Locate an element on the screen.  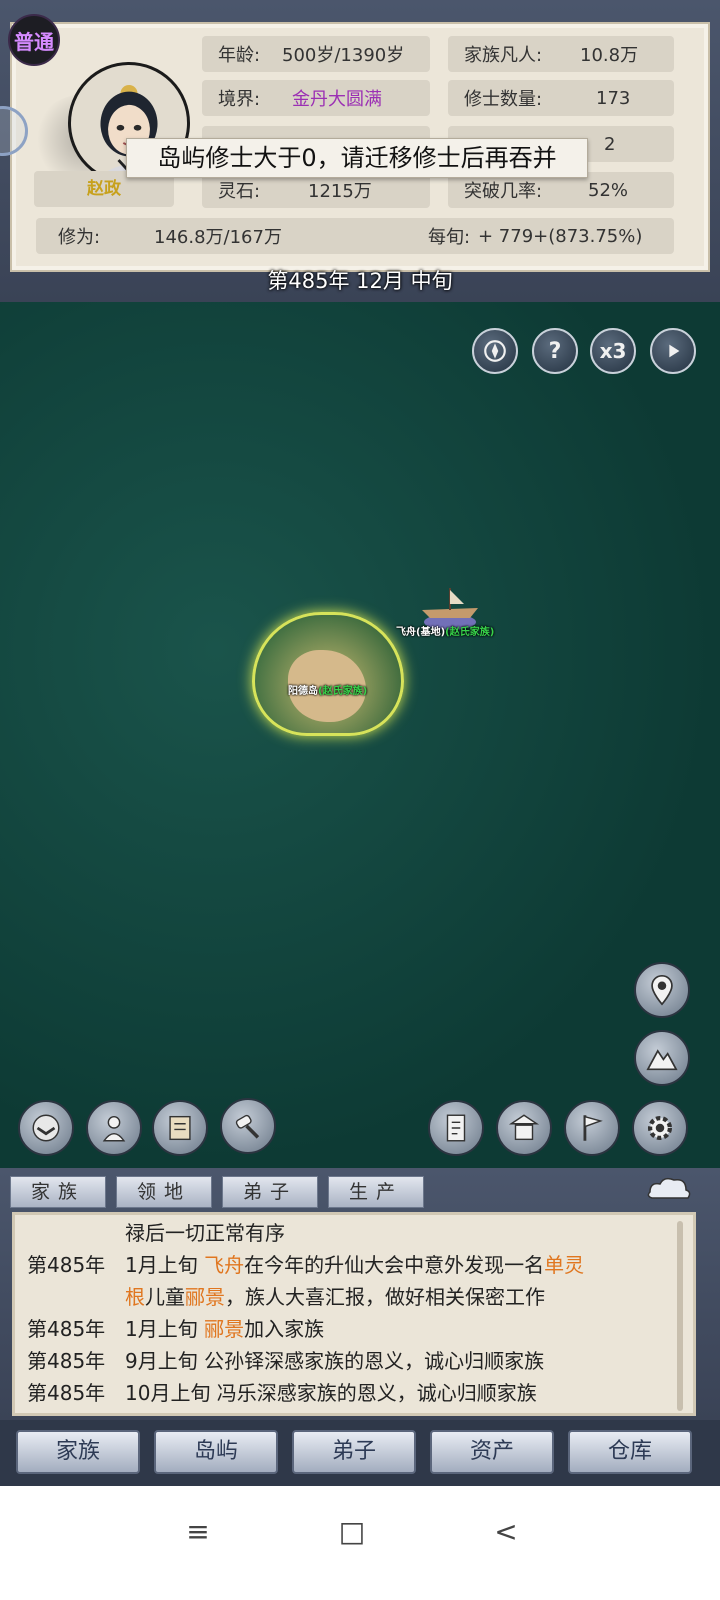
nav-assets-button: 资产 is located at coordinates (492, 1452).